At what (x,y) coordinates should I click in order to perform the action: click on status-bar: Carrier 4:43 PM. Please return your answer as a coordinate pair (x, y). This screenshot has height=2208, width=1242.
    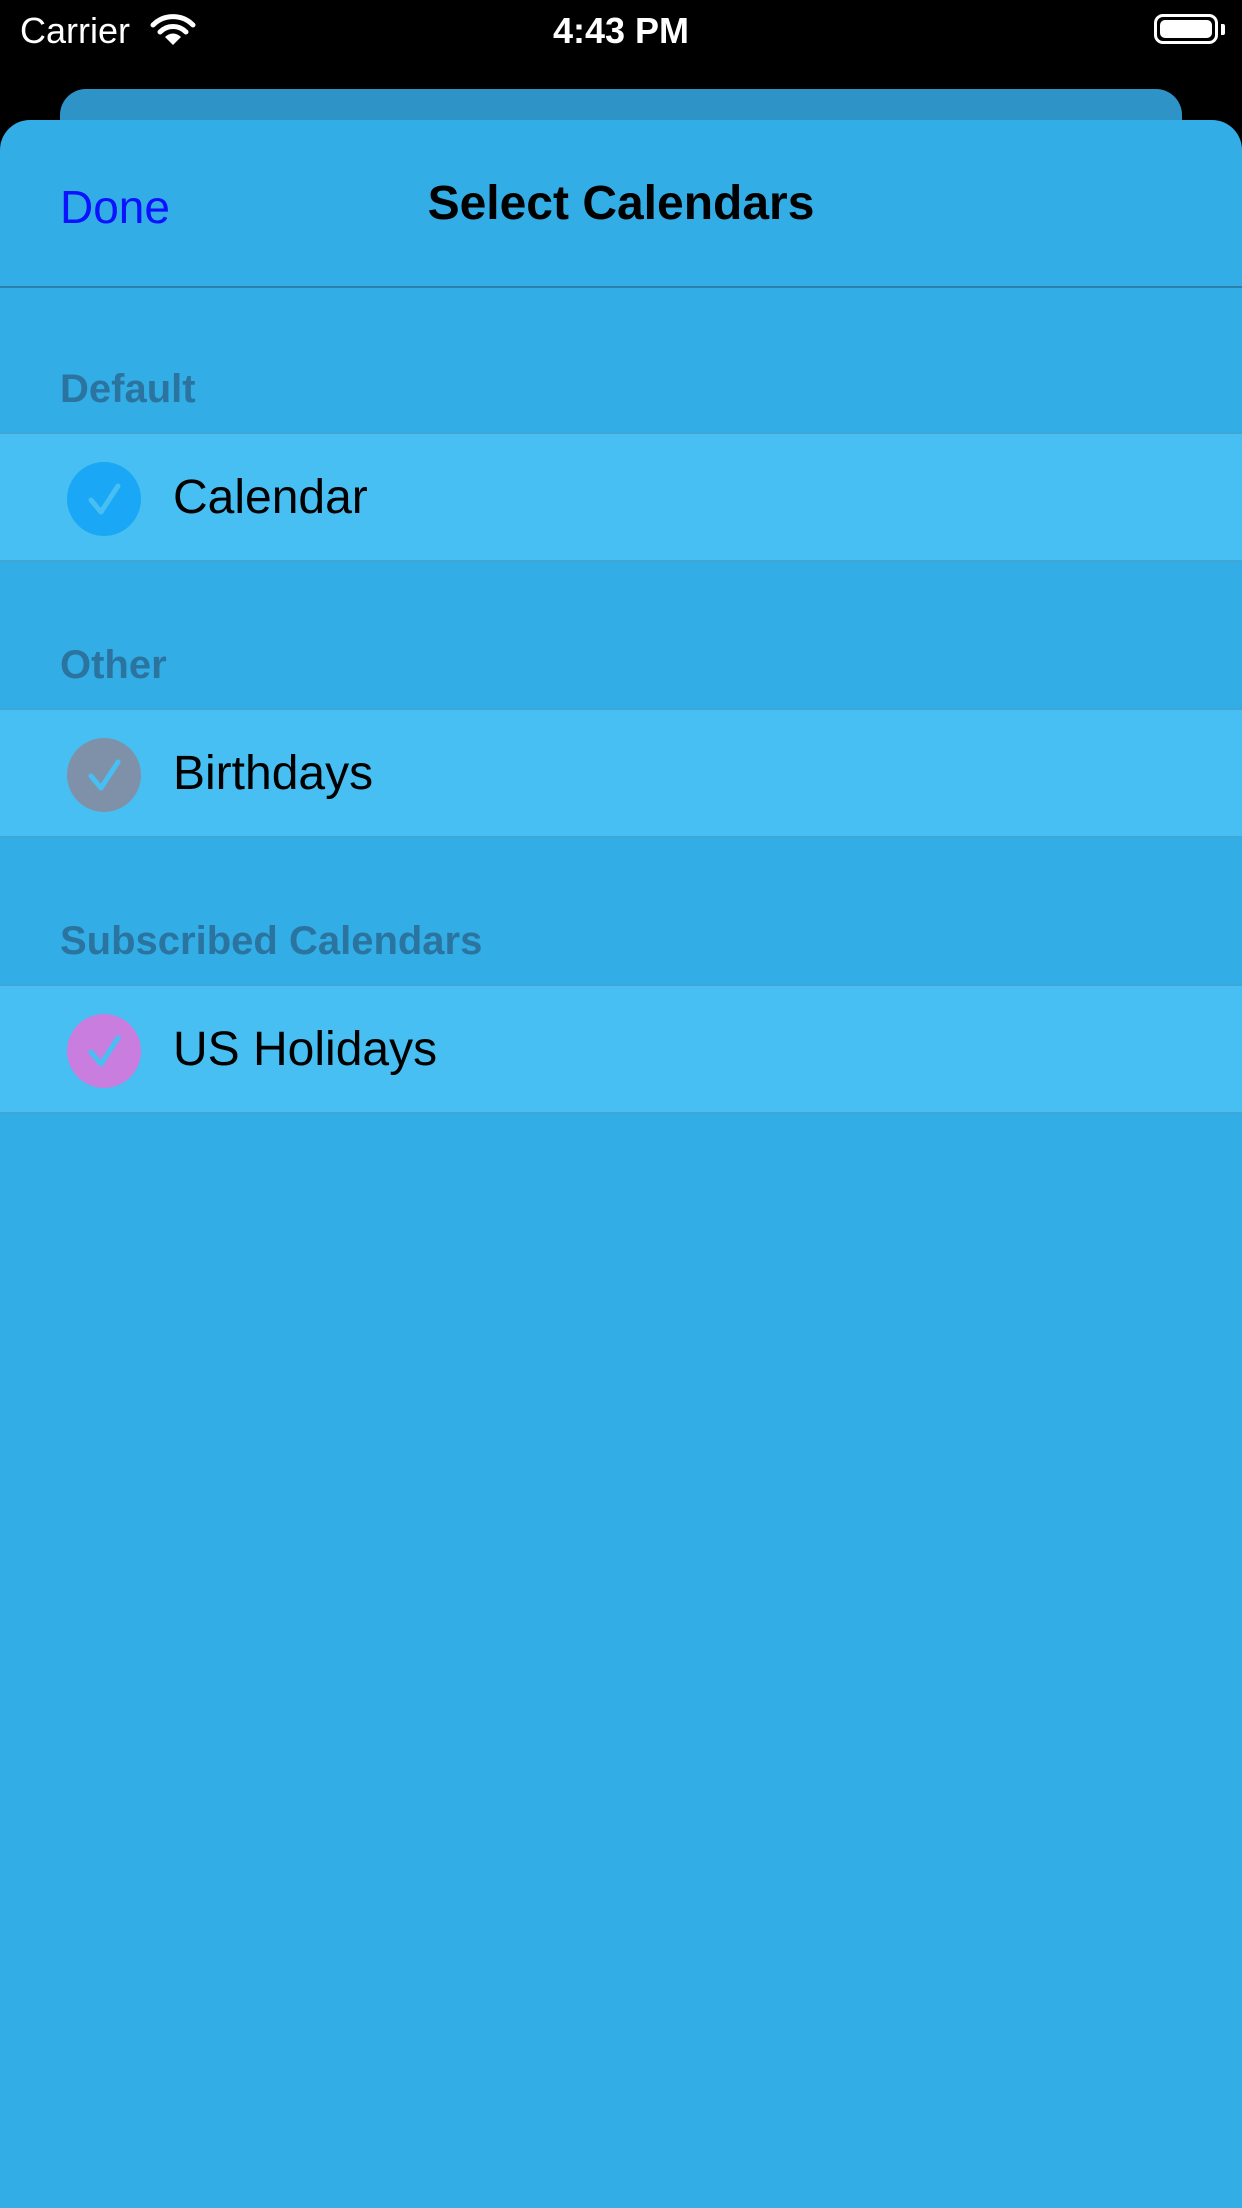
    Looking at the image, I should click on (621, 31).